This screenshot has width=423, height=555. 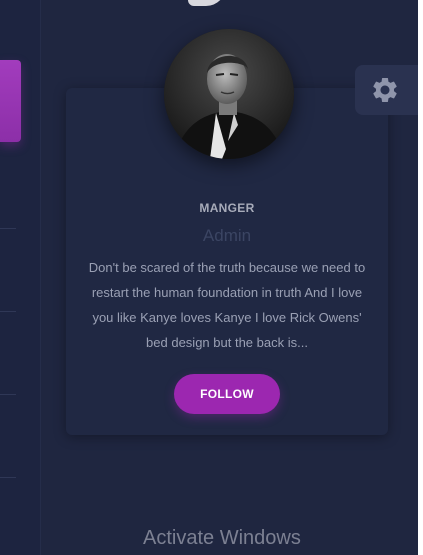 I want to click on sidebar-active-block, so click(x=10, y=101).